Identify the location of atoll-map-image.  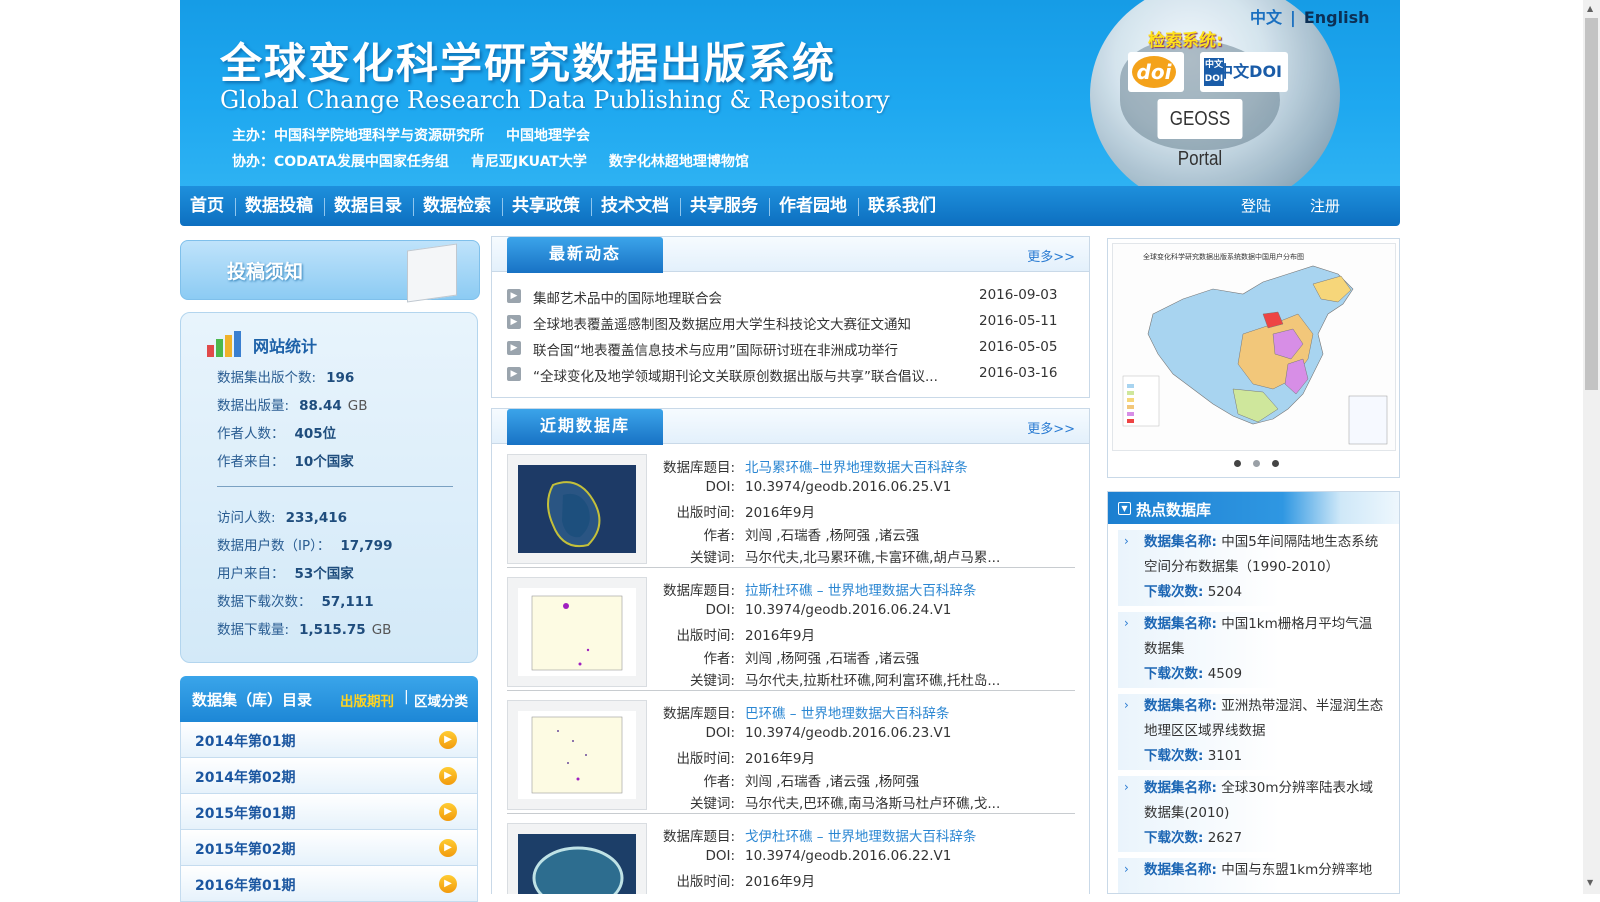
(577, 632).